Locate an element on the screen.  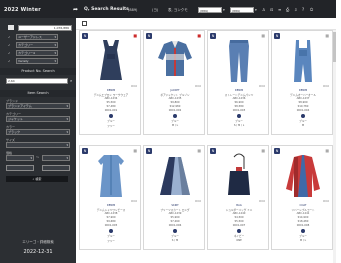
product-sku: 0001-006 is located at coordinates (175, 225).